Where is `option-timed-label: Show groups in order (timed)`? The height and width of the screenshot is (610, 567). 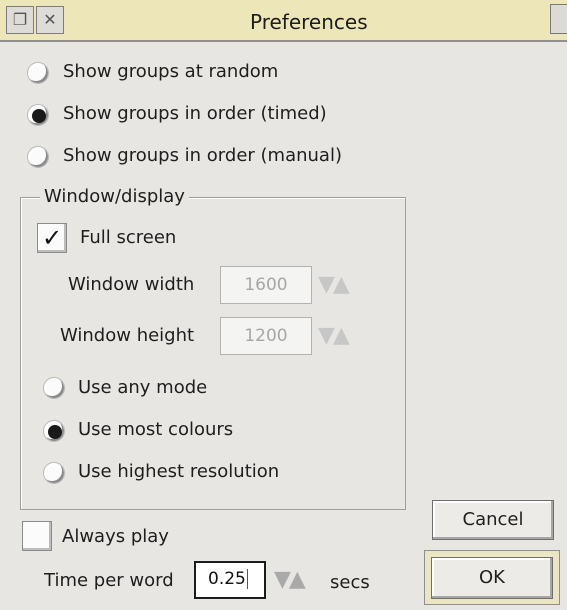
option-timed-label: Show groups in order (timed) is located at coordinates (195, 113).